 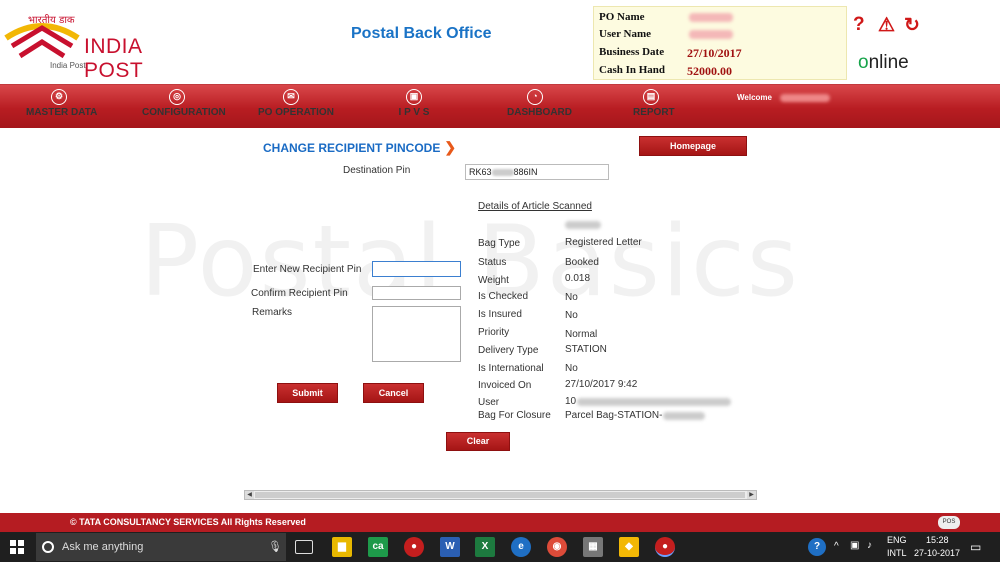 I want to click on action-center-icon: ▭, so click(x=975, y=547).